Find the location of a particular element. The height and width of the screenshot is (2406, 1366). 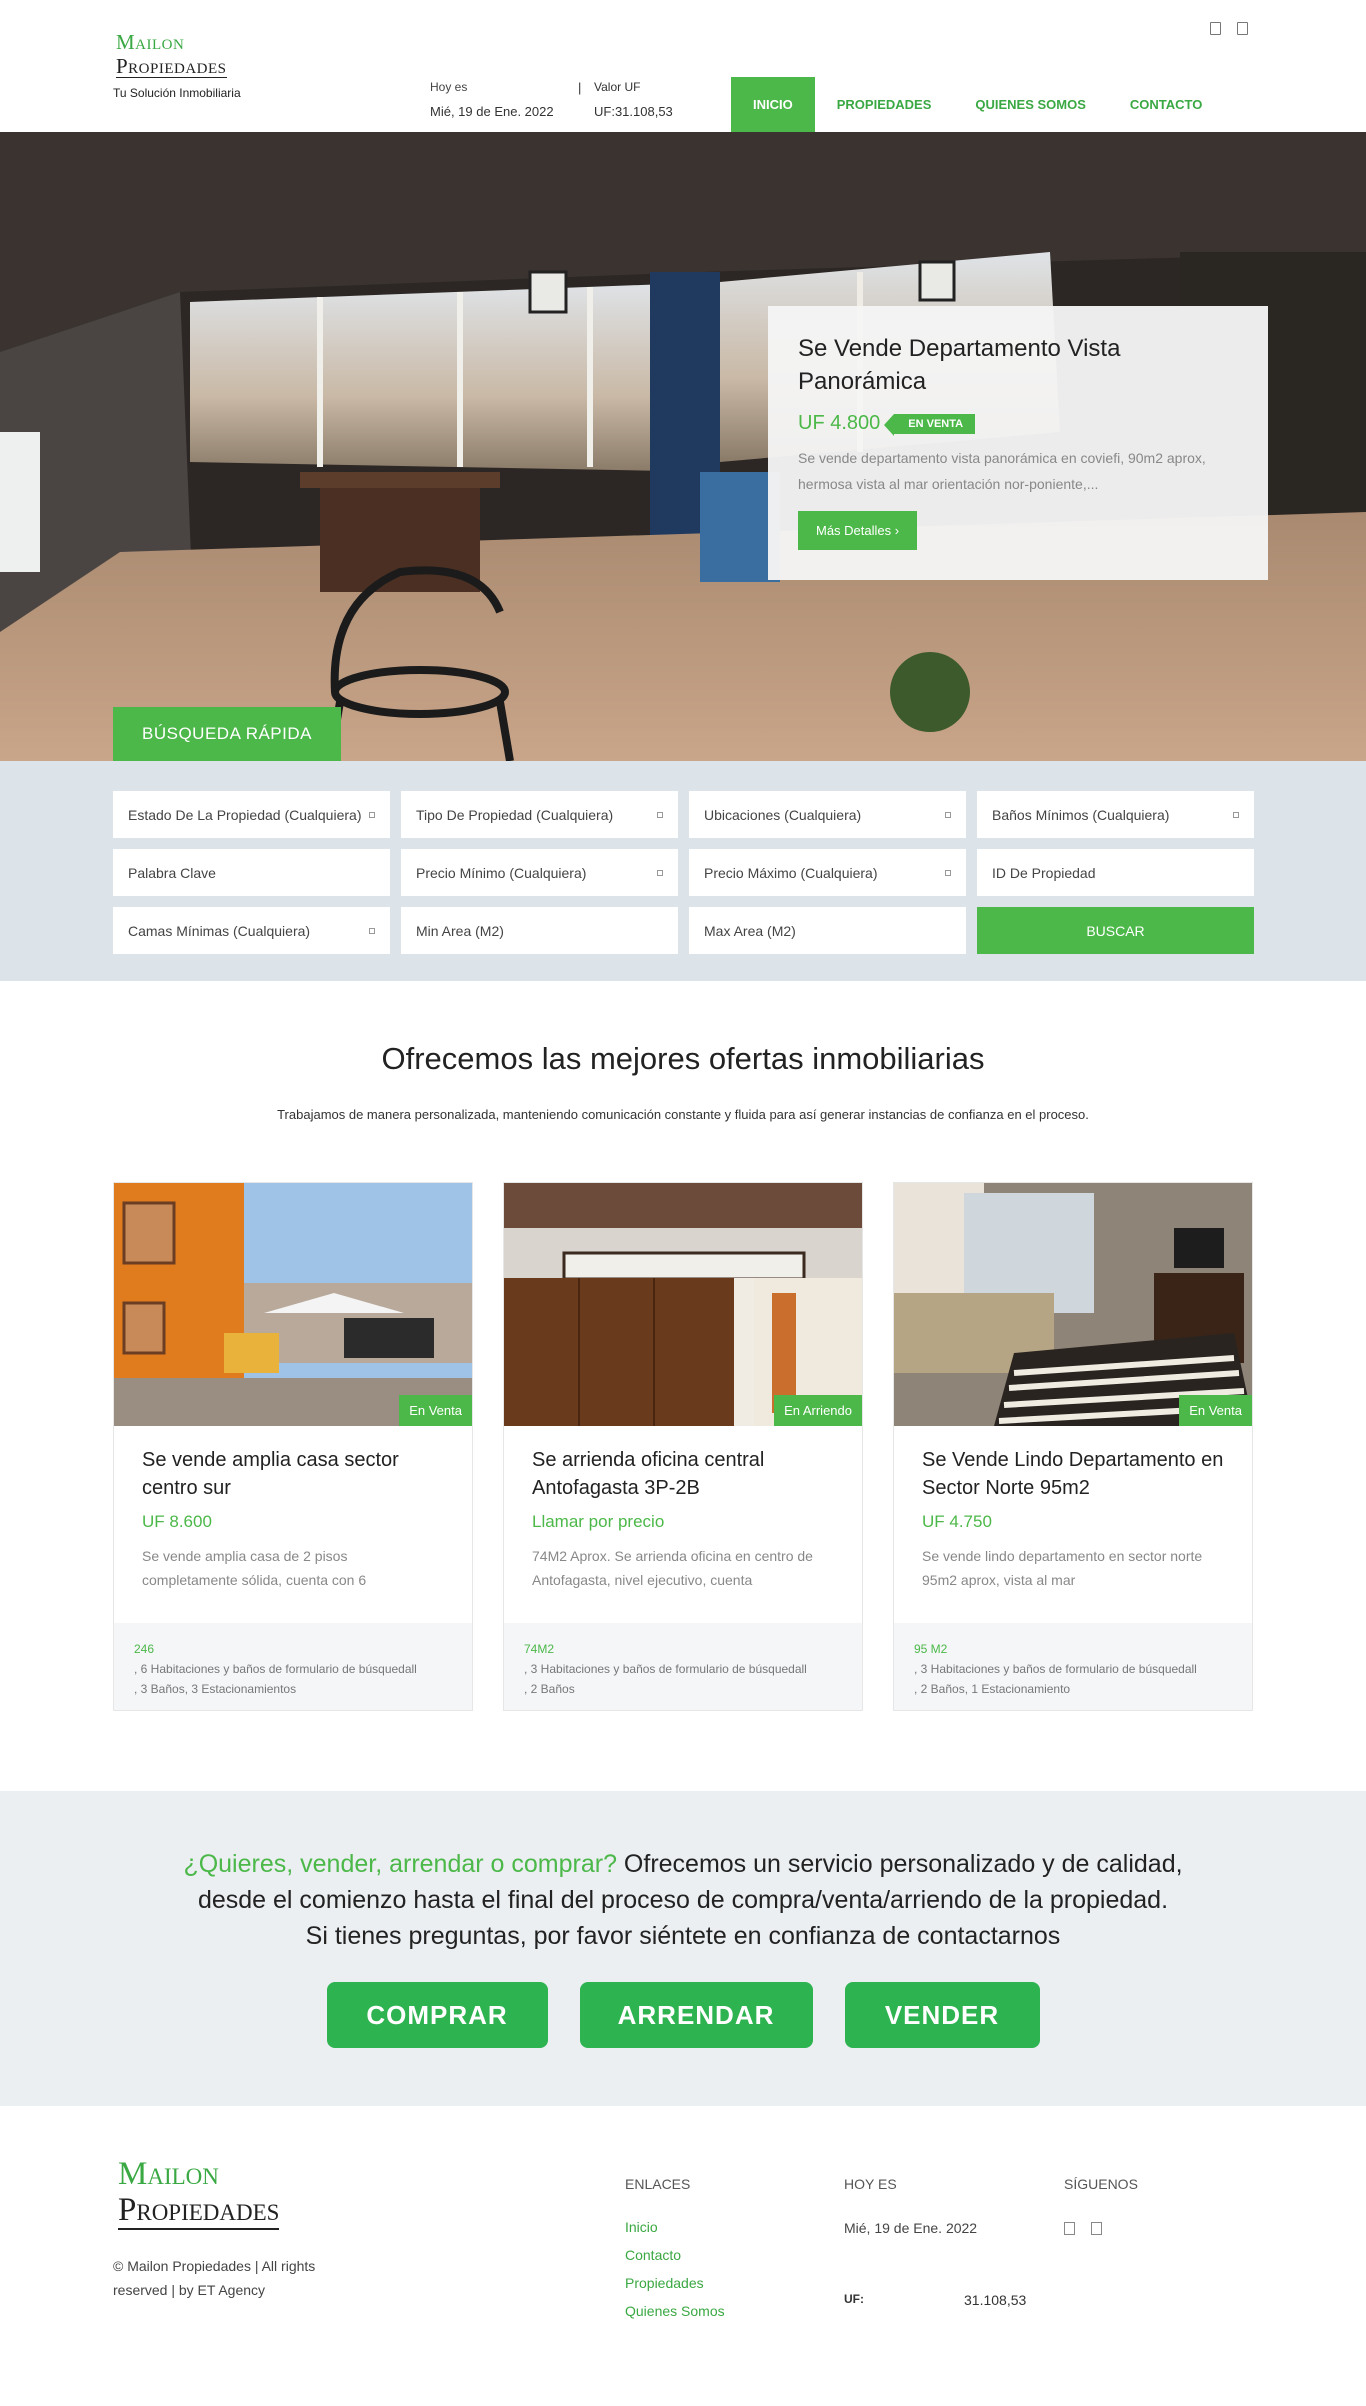

nav-contacto: CONTACTO is located at coordinates (1166, 104).